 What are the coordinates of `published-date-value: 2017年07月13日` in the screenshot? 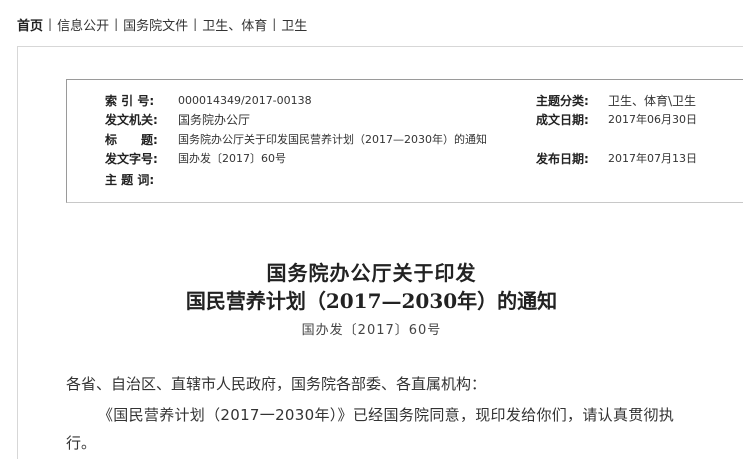 It's located at (652, 158).